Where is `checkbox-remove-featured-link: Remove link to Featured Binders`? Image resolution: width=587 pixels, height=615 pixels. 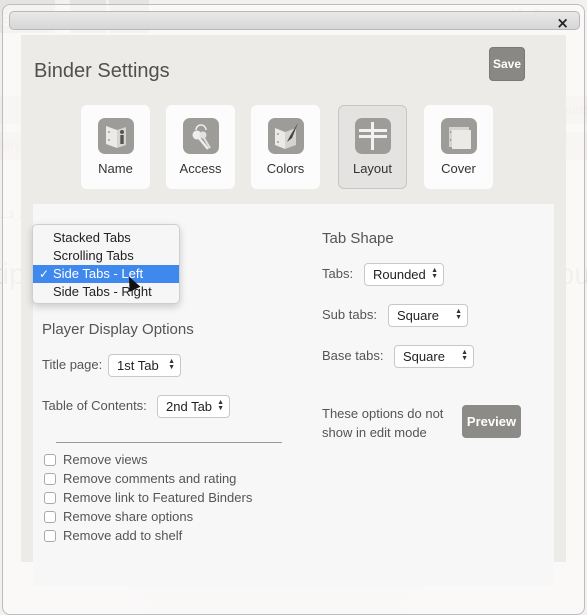
checkbox-remove-featured-link: Remove link to Featured Binders is located at coordinates (148, 497).